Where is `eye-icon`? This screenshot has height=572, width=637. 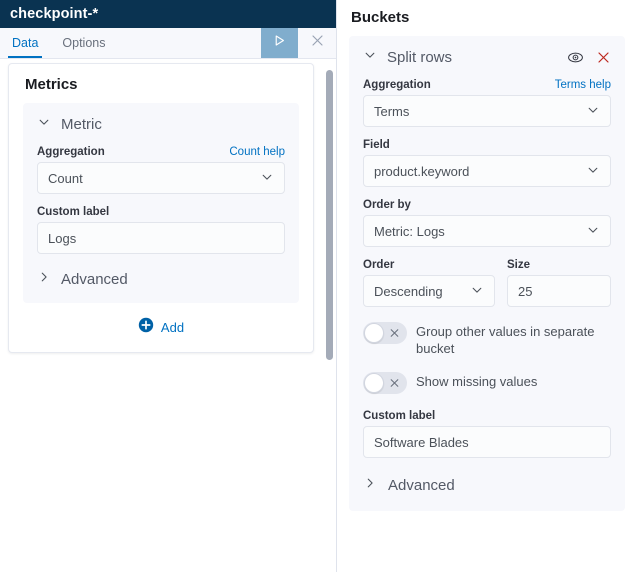
eye-icon is located at coordinates (575, 57).